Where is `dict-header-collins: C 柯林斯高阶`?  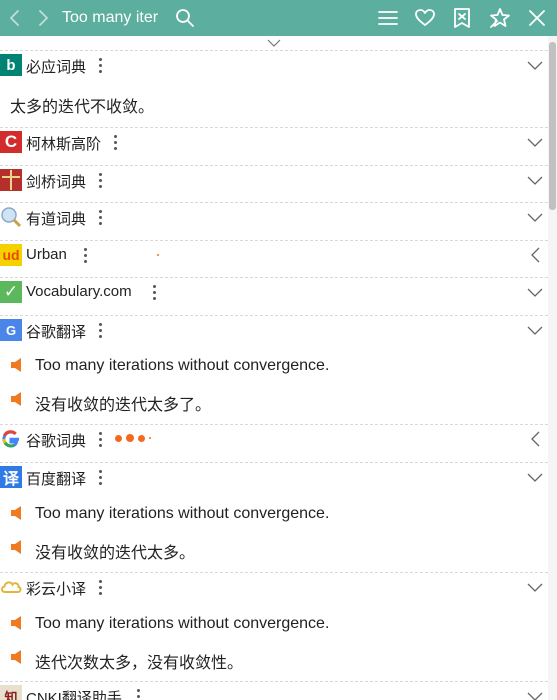 dict-header-collins: C 柯林斯高阶 is located at coordinates (274, 141).